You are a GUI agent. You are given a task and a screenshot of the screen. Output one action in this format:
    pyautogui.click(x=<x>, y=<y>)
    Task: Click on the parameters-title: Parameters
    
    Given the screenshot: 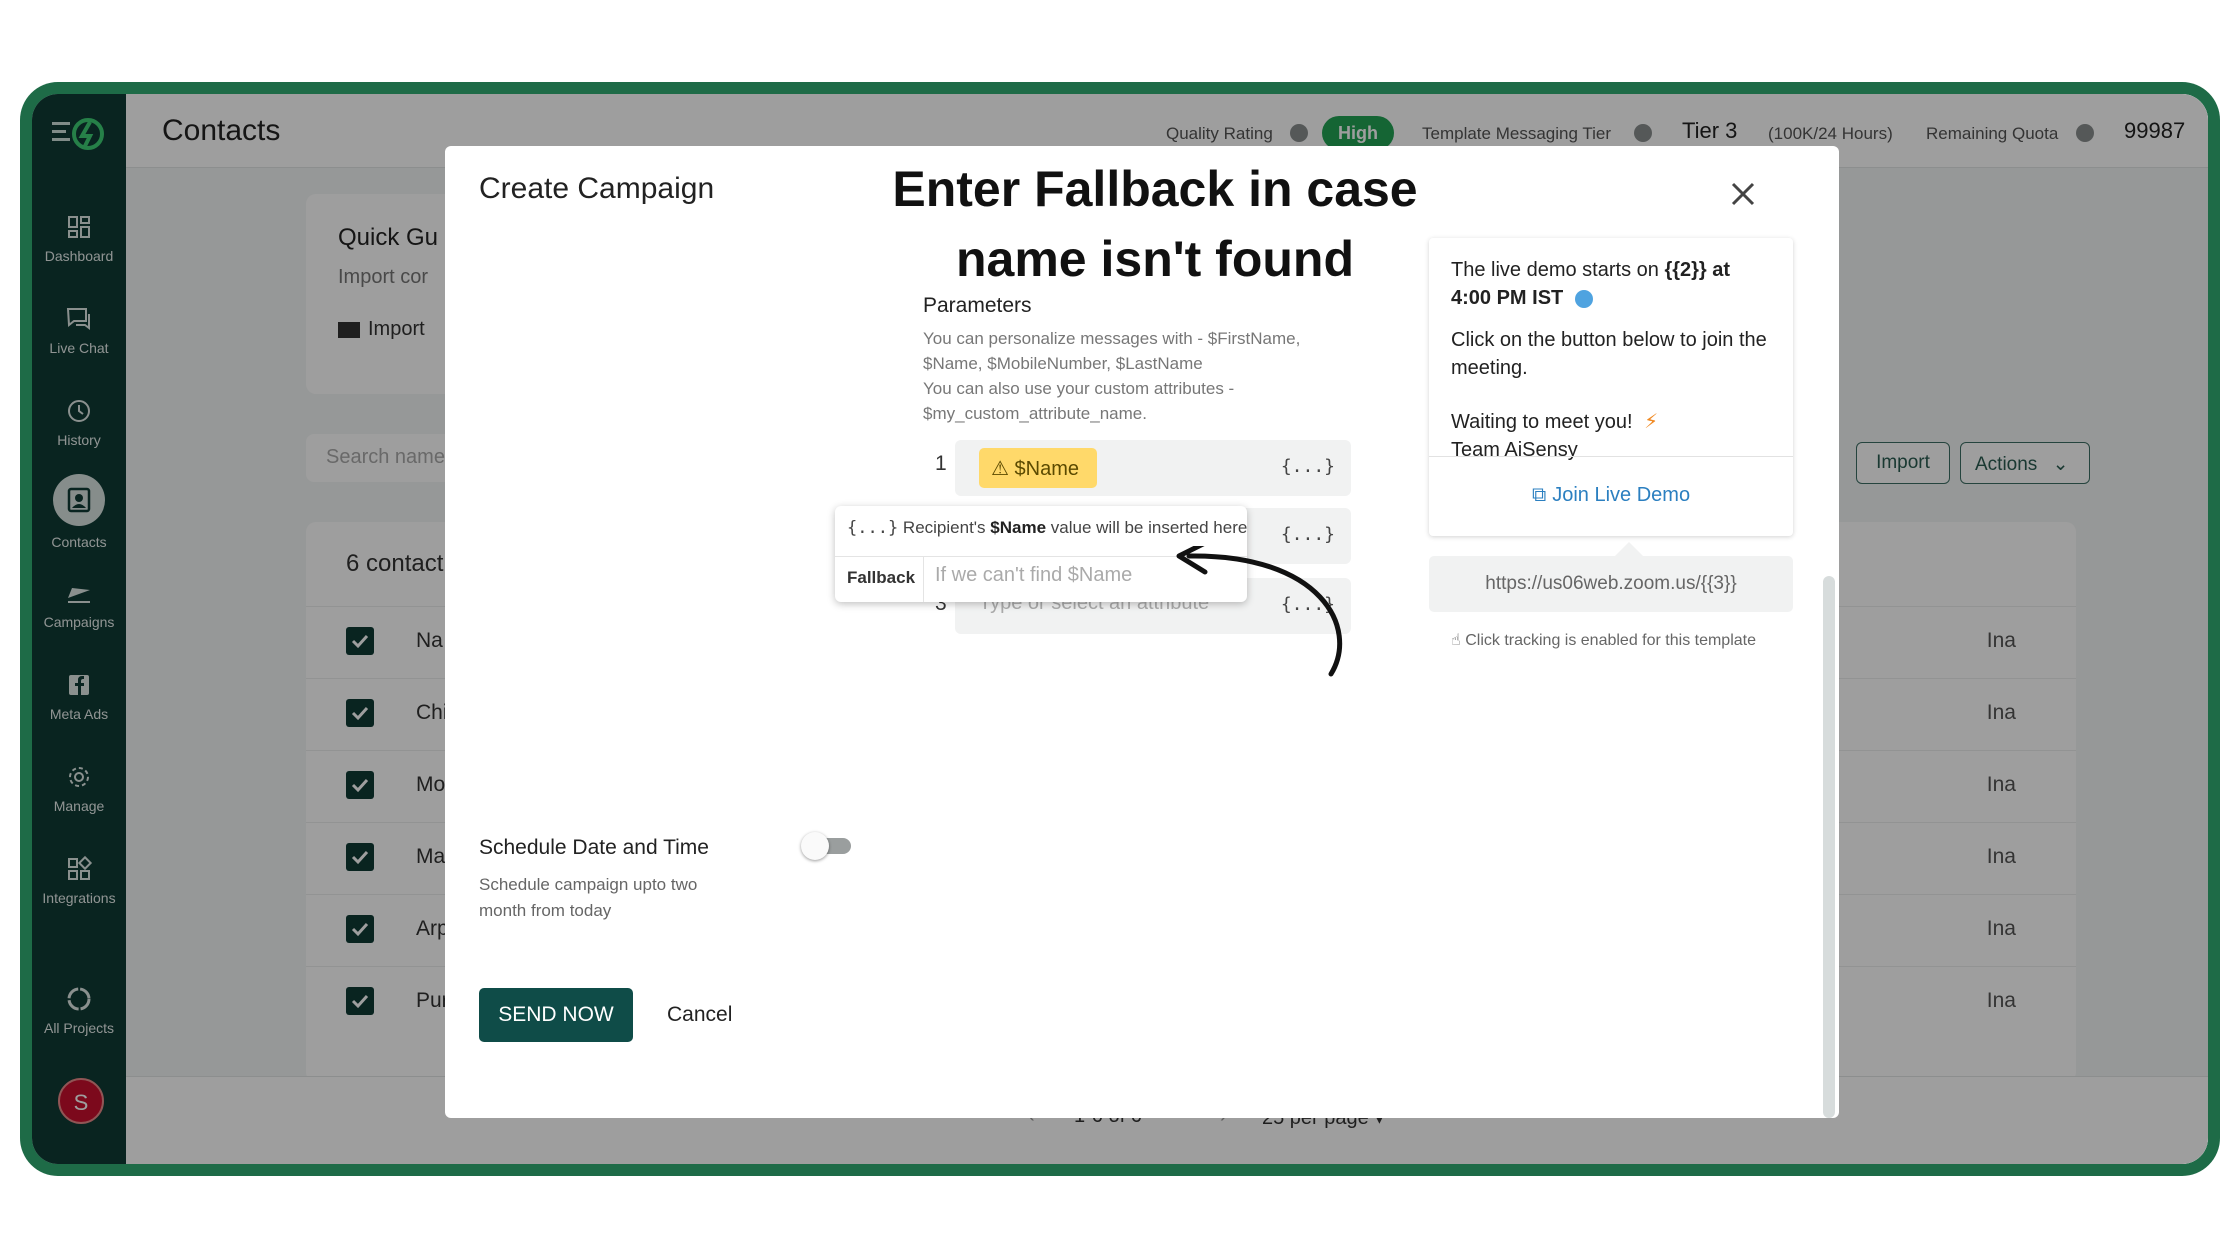 What is the action you would take?
    pyautogui.click(x=977, y=305)
    